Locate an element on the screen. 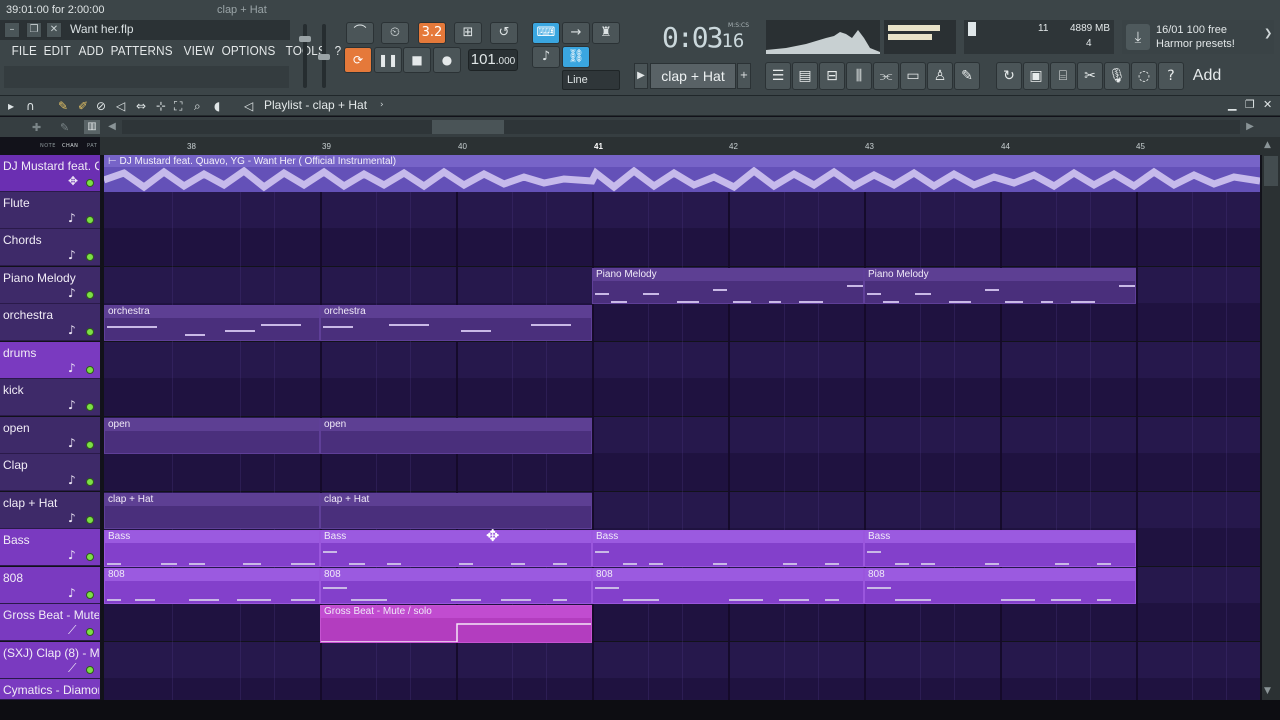 This screenshot has width=1280, height=720. snap-icon: ♪ is located at coordinates (546, 57).